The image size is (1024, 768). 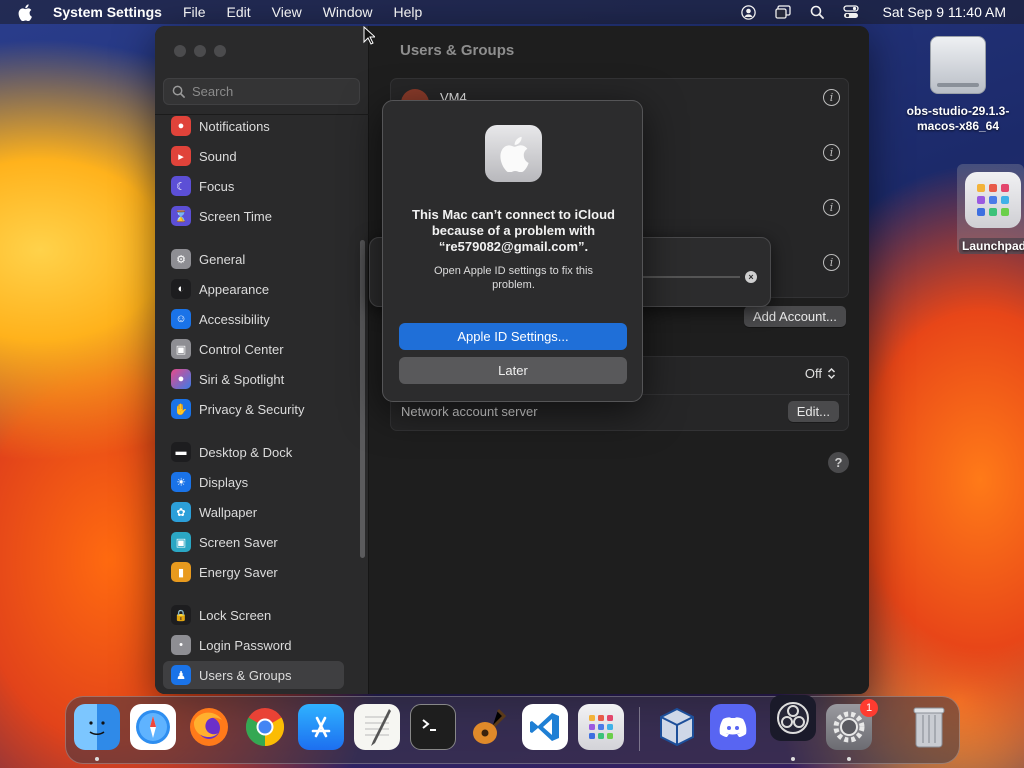 I want to click on system-settings-apple-icon, so click(x=513, y=153).